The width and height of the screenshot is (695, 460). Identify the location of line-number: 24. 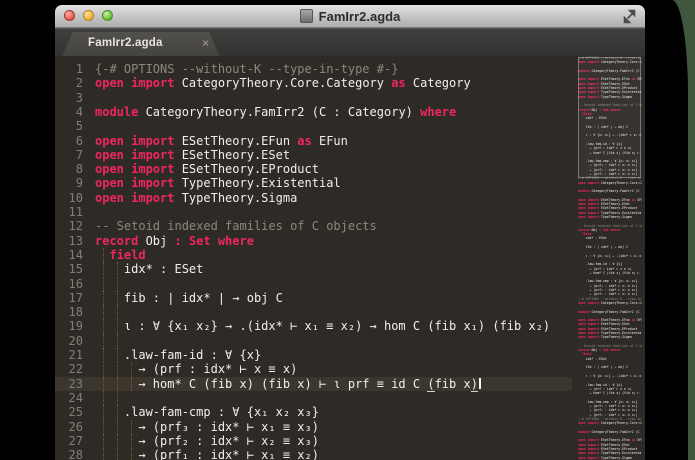
(75, 397).